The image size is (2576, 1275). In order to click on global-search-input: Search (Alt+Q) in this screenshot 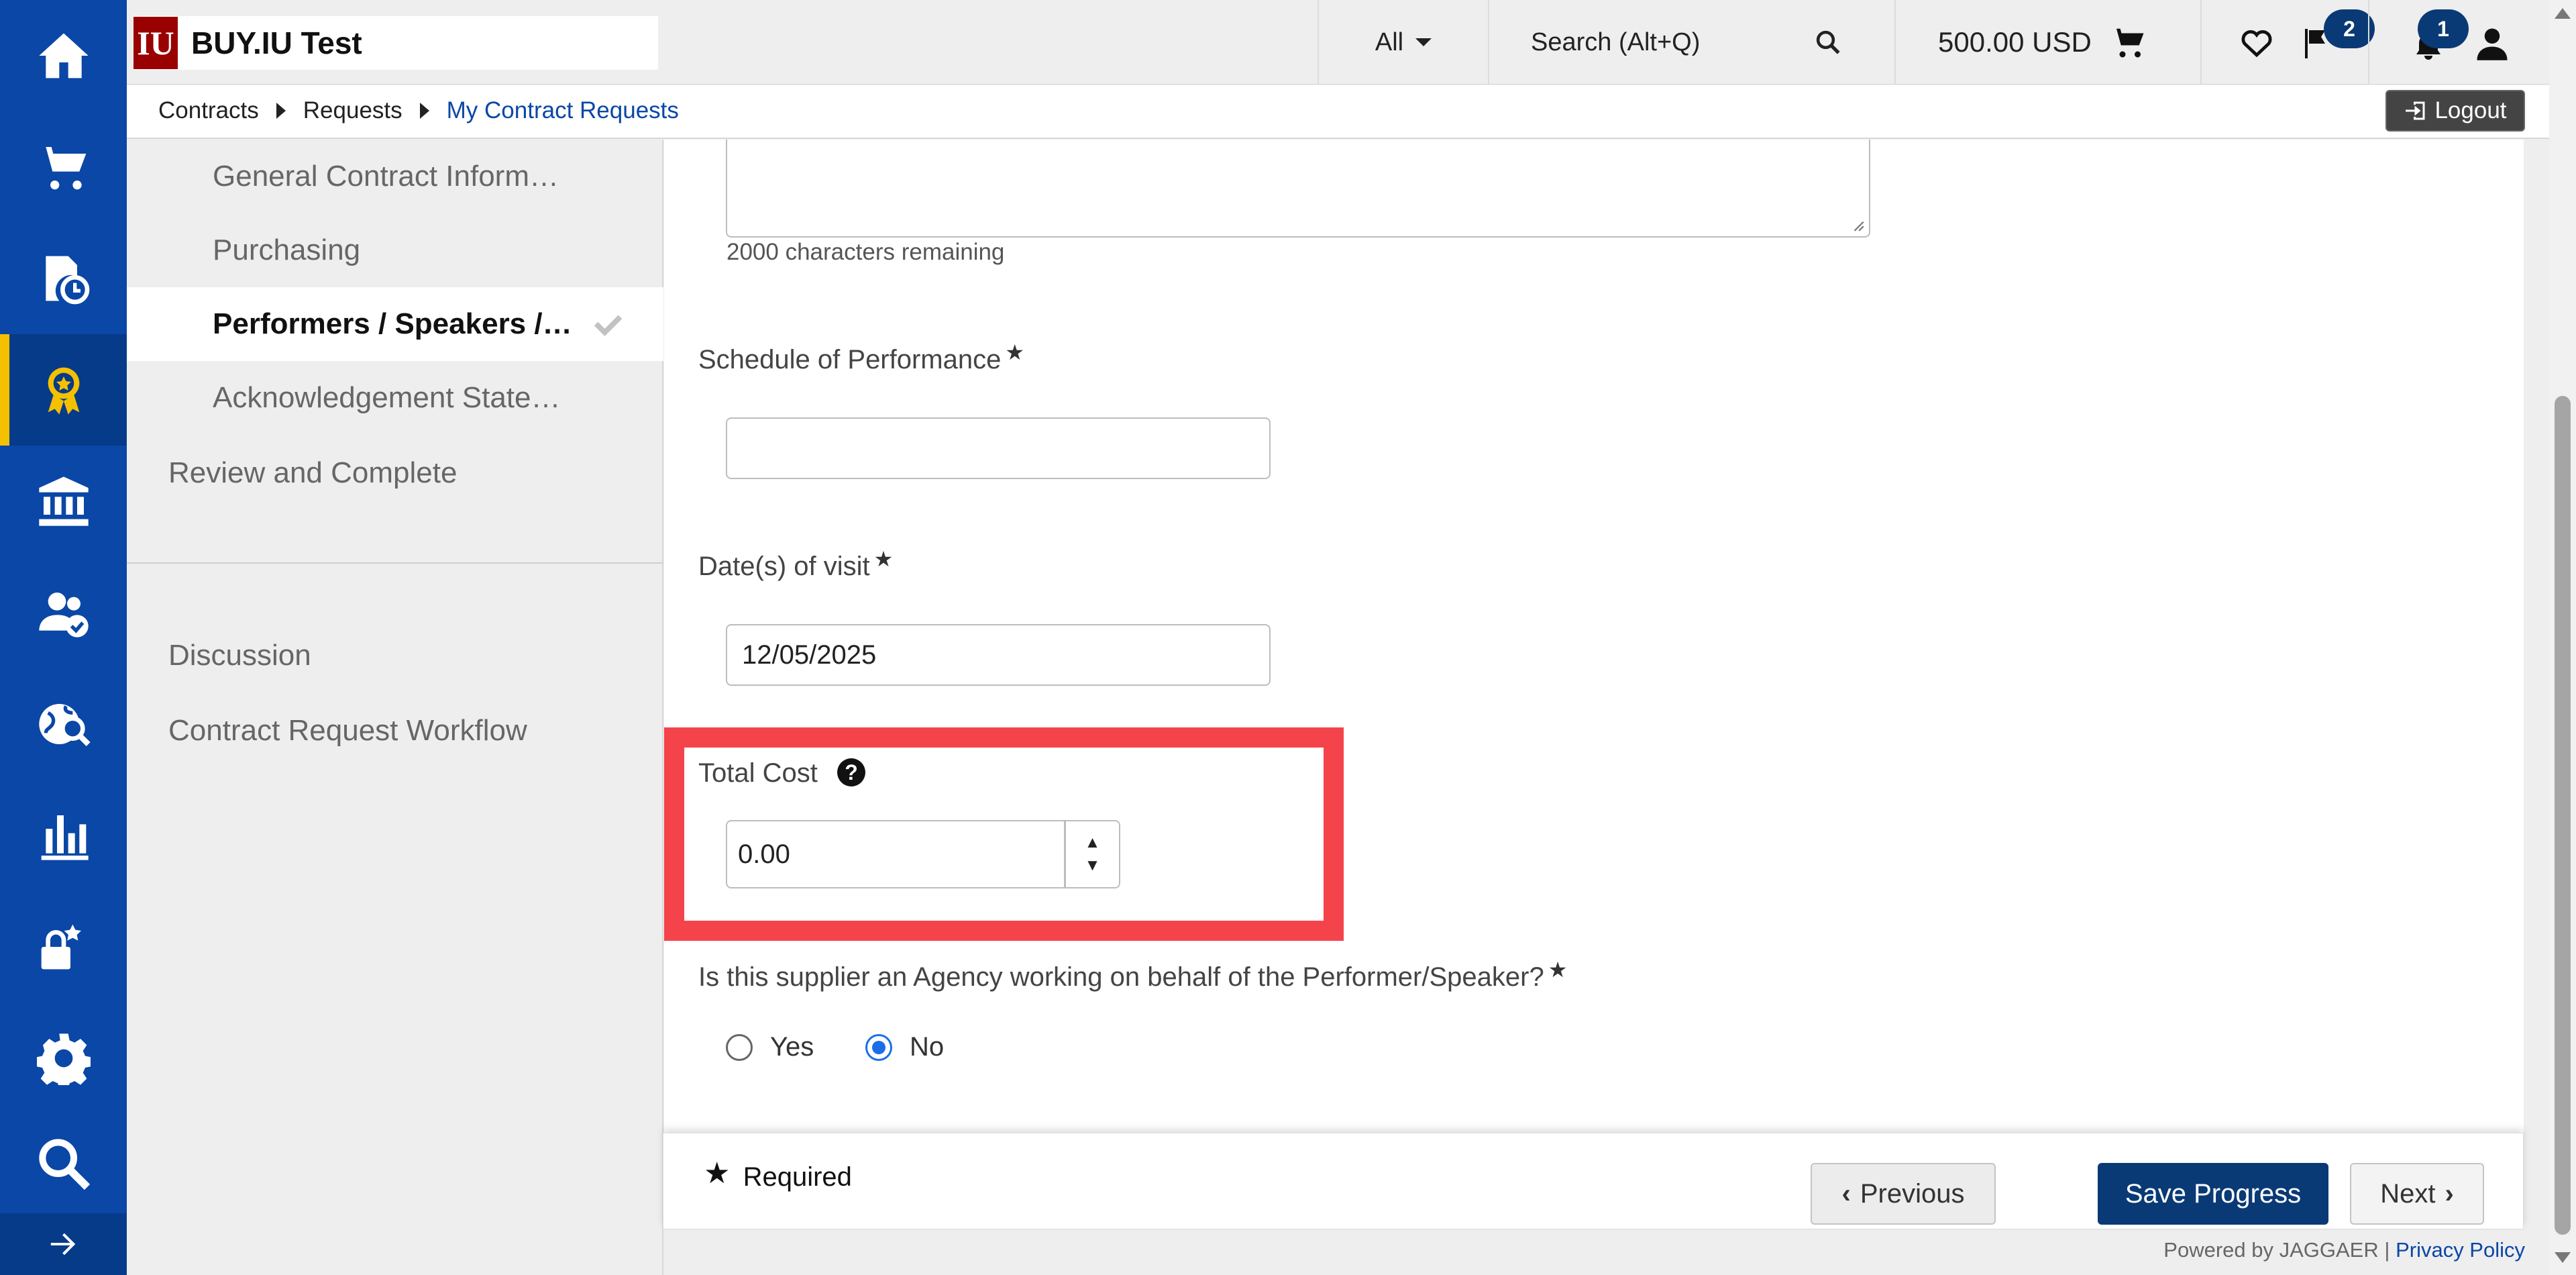, I will do `click(1691, 42)`.